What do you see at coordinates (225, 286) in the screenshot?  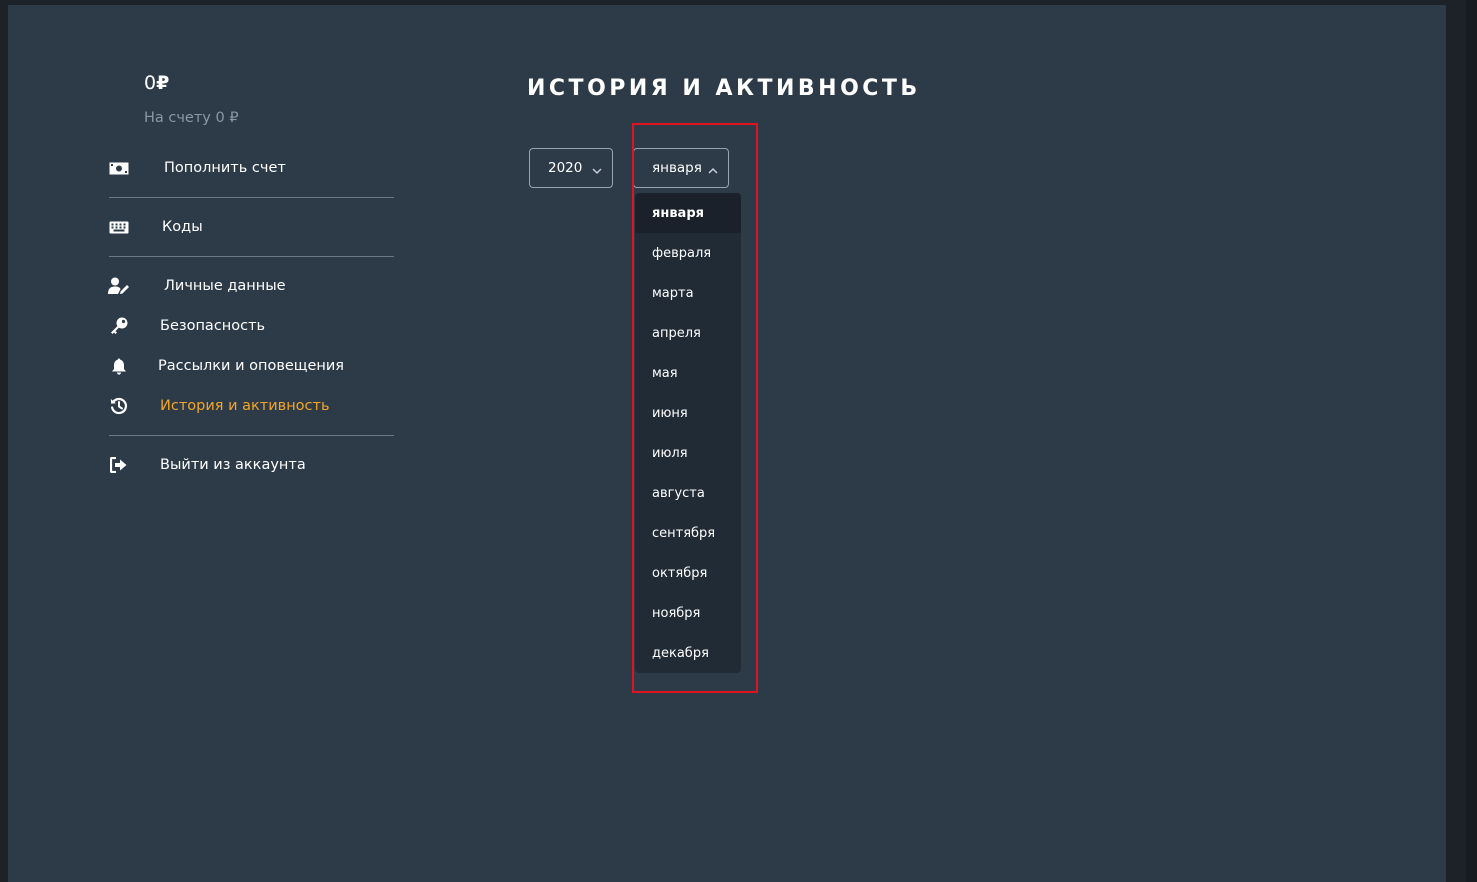 I see `sidebar-item-label: Личные данные` at bounding box center [225, 286].